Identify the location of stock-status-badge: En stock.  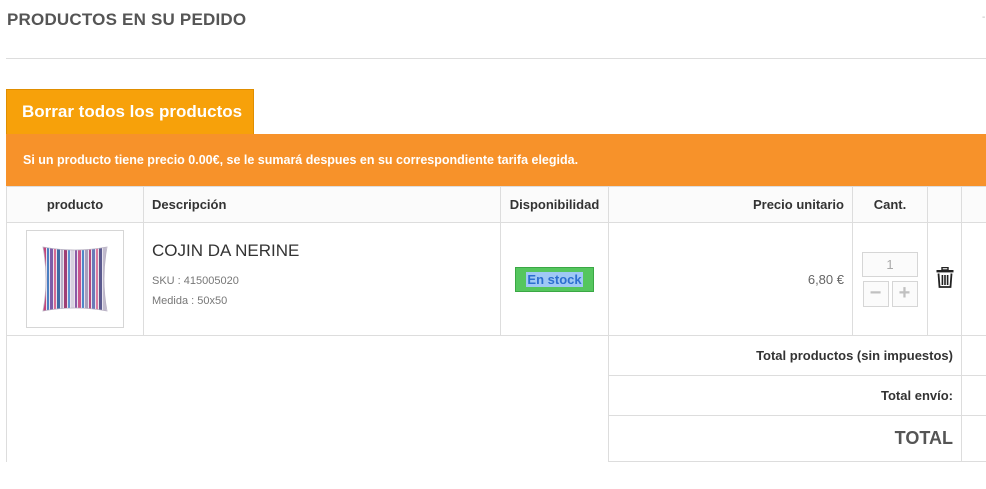
(554, 279).